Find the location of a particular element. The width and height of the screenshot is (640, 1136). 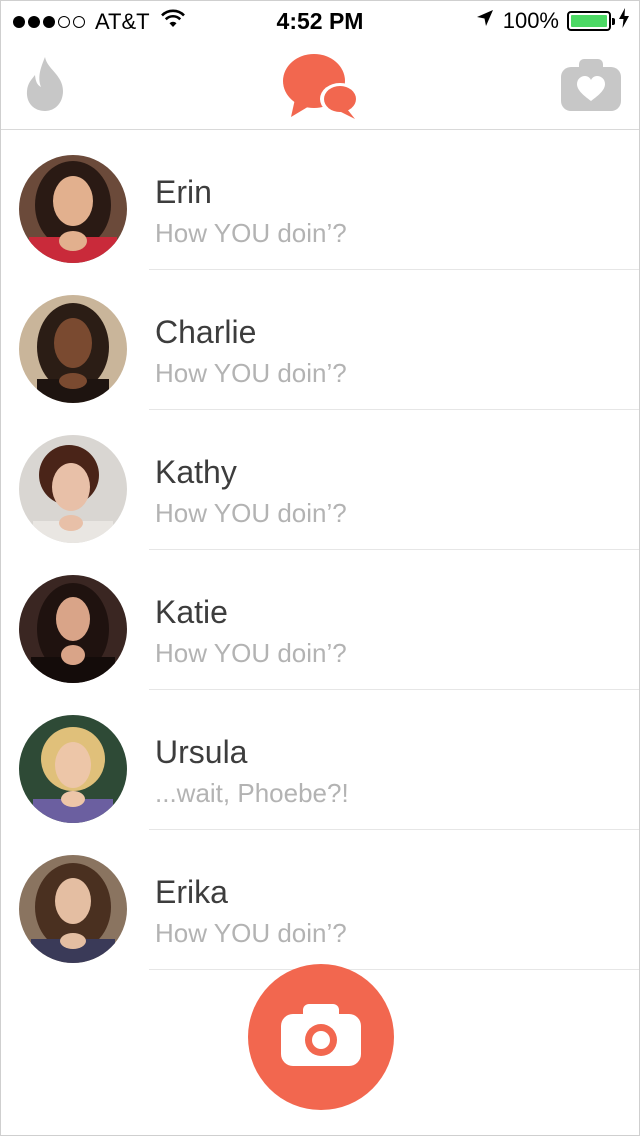

camera-icon is located at coordinates (321, 1037).